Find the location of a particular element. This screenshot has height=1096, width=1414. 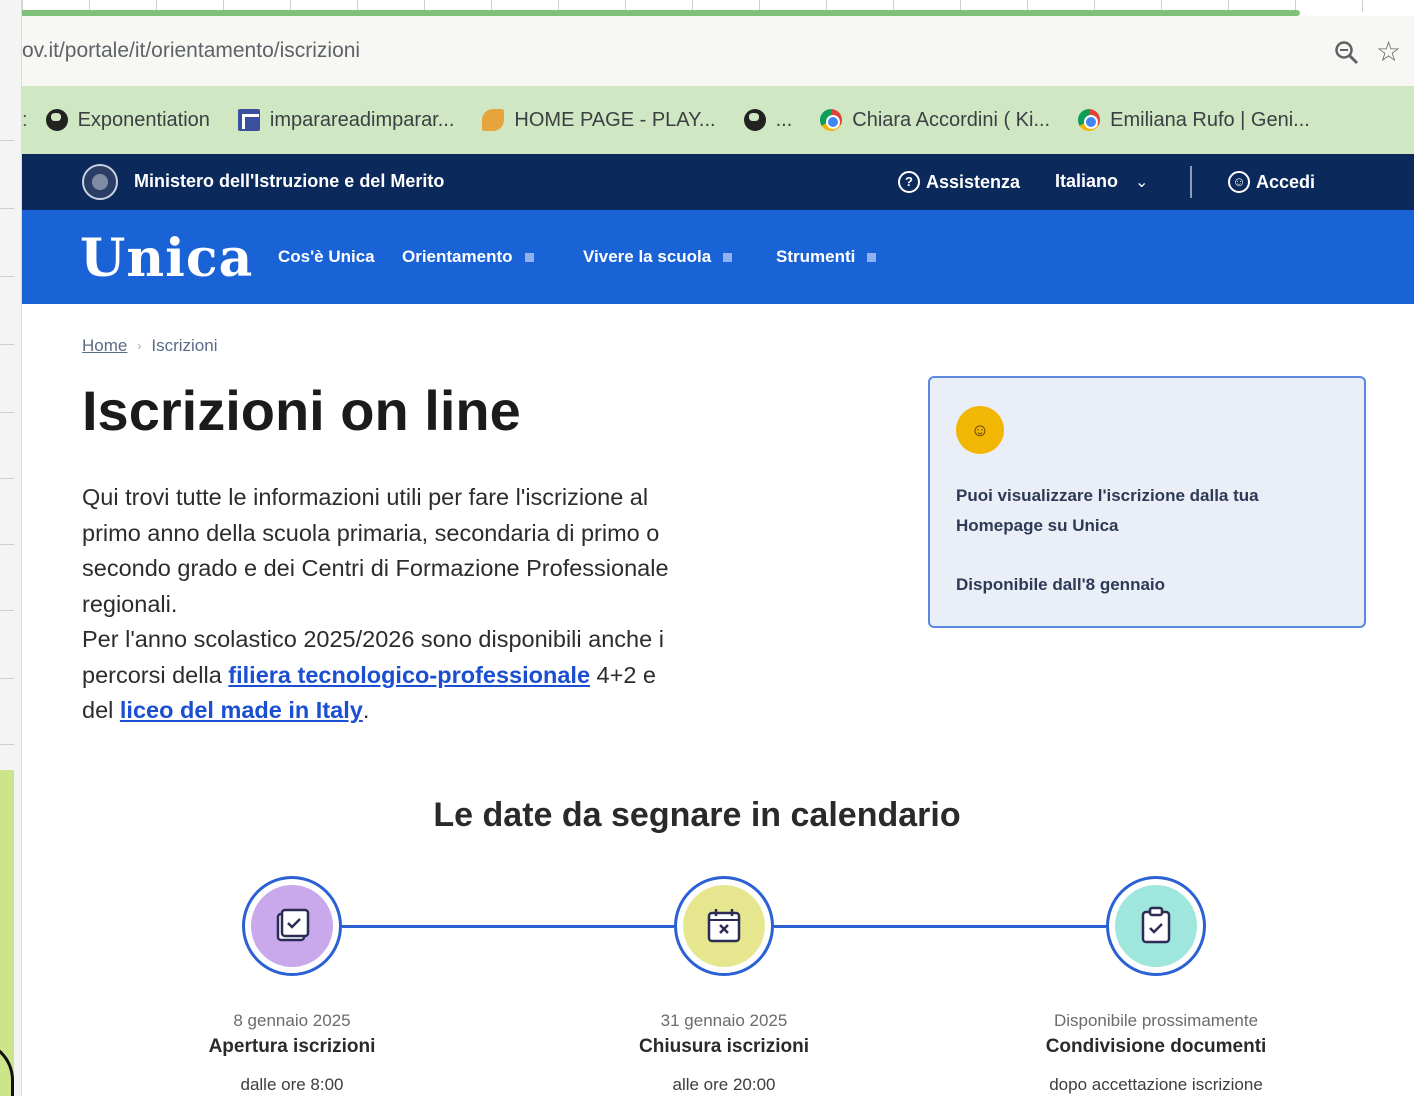

step-note: alle ore 20:00 is located at coordinates (724, 1084).